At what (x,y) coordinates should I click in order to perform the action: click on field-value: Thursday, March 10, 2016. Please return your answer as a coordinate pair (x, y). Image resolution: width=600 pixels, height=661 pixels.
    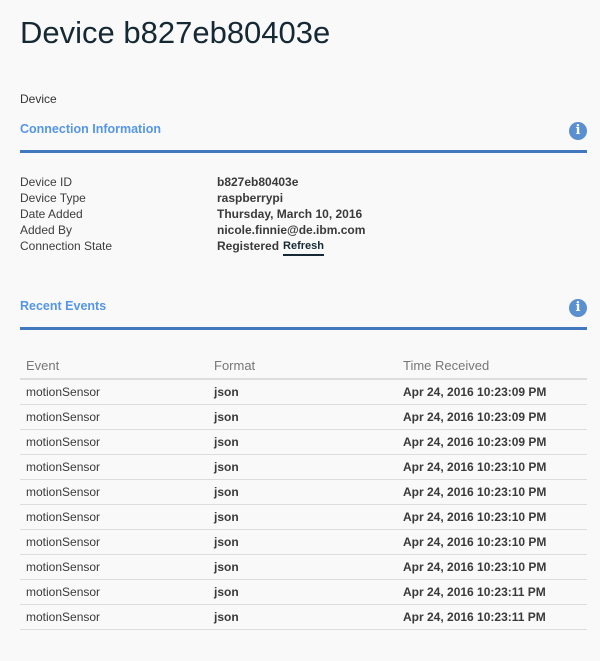
    Looking at the image, I should click on (290, 214).